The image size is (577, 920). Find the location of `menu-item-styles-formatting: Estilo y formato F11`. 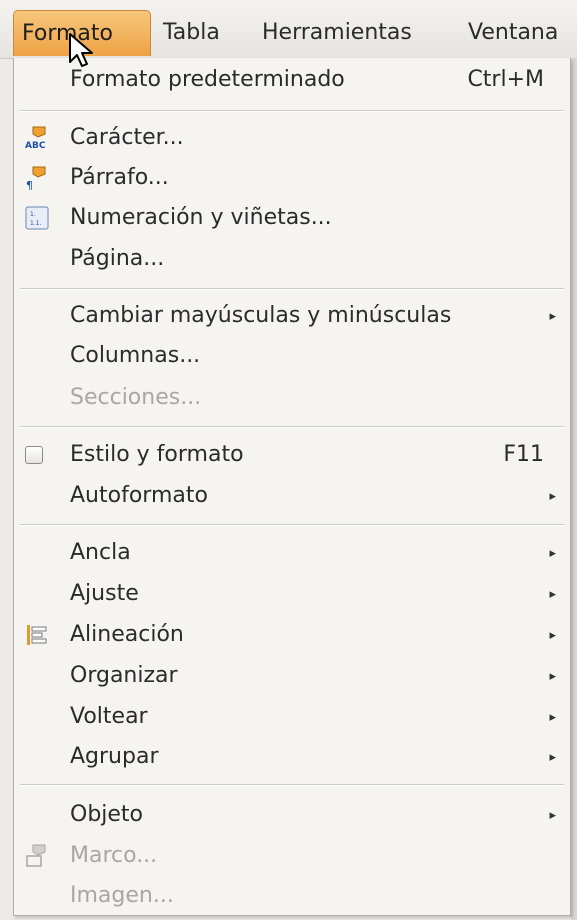

menu-item-styles-formatting: Estilo y formato F11 is located at coordinates (292, 455).